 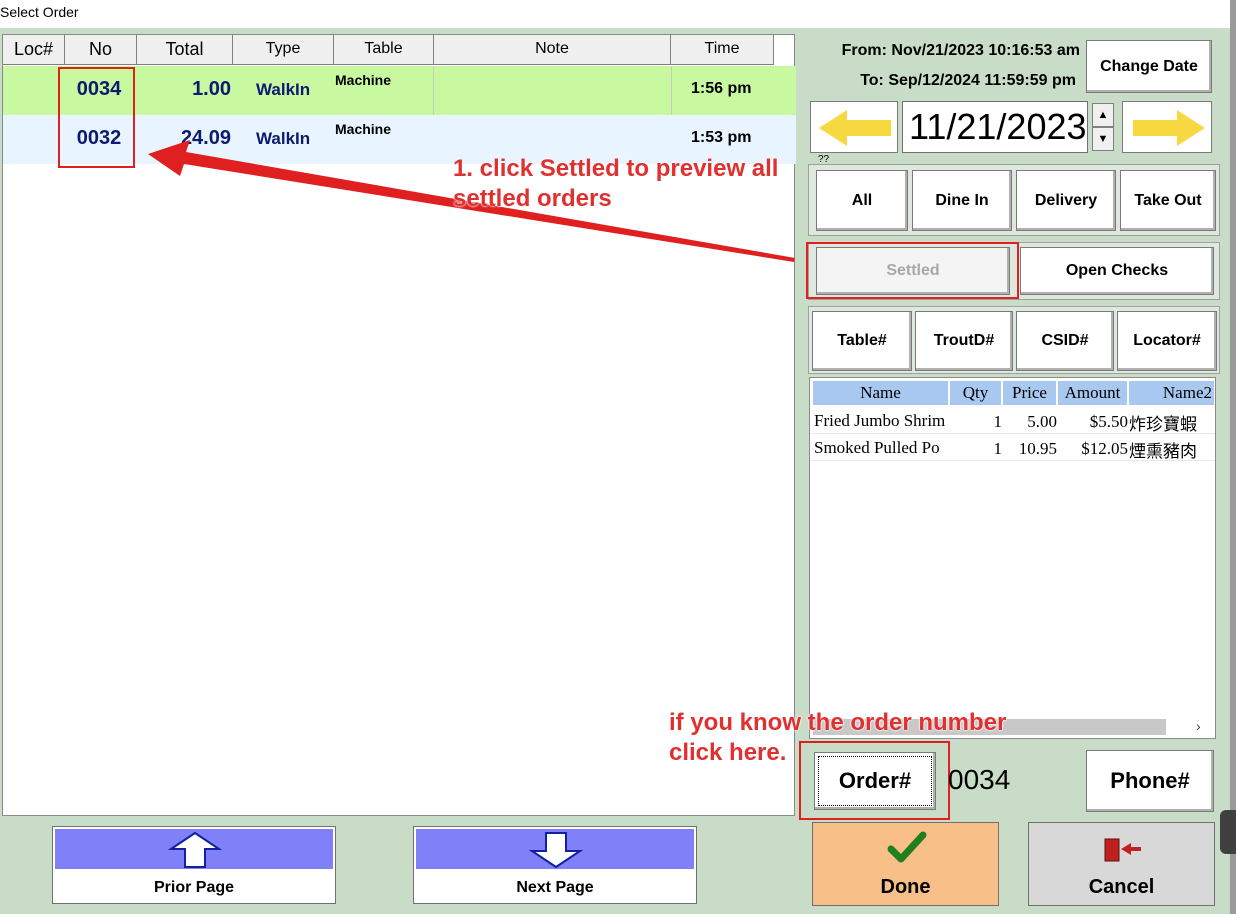 I want to click on highlight-order-button, so click(x=874, y=780).